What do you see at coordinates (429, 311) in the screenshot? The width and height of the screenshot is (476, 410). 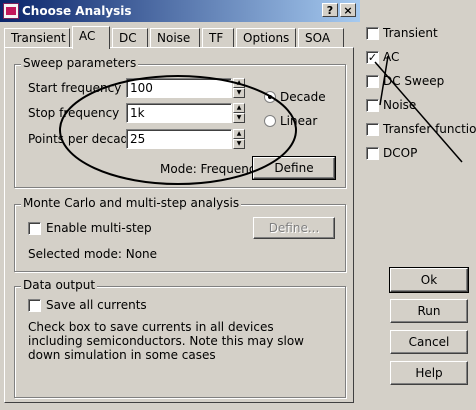 I see `run-button: Run` at bounding box center [429, 311].